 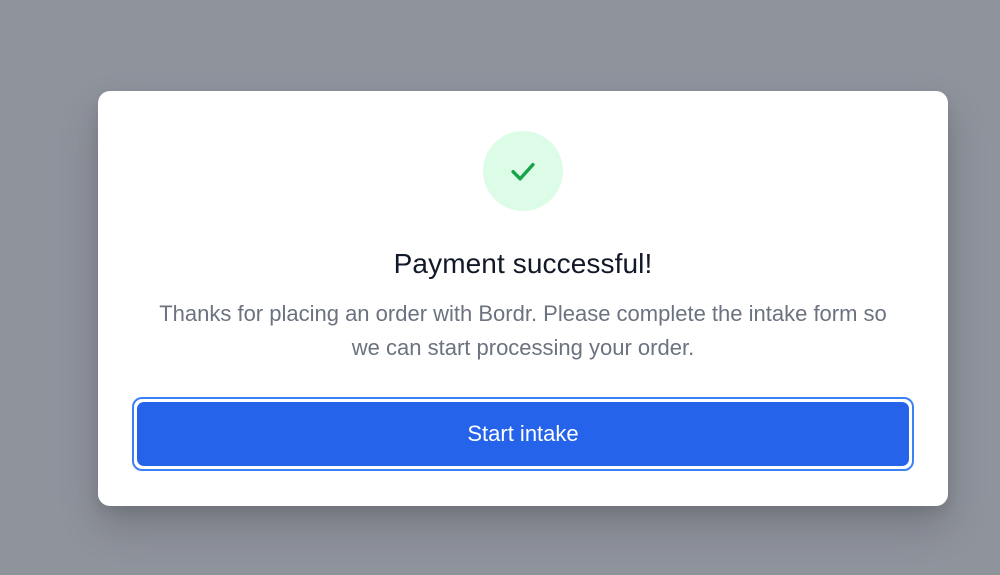 I want to click on success-icon-circle, so click(x=523, y=171).